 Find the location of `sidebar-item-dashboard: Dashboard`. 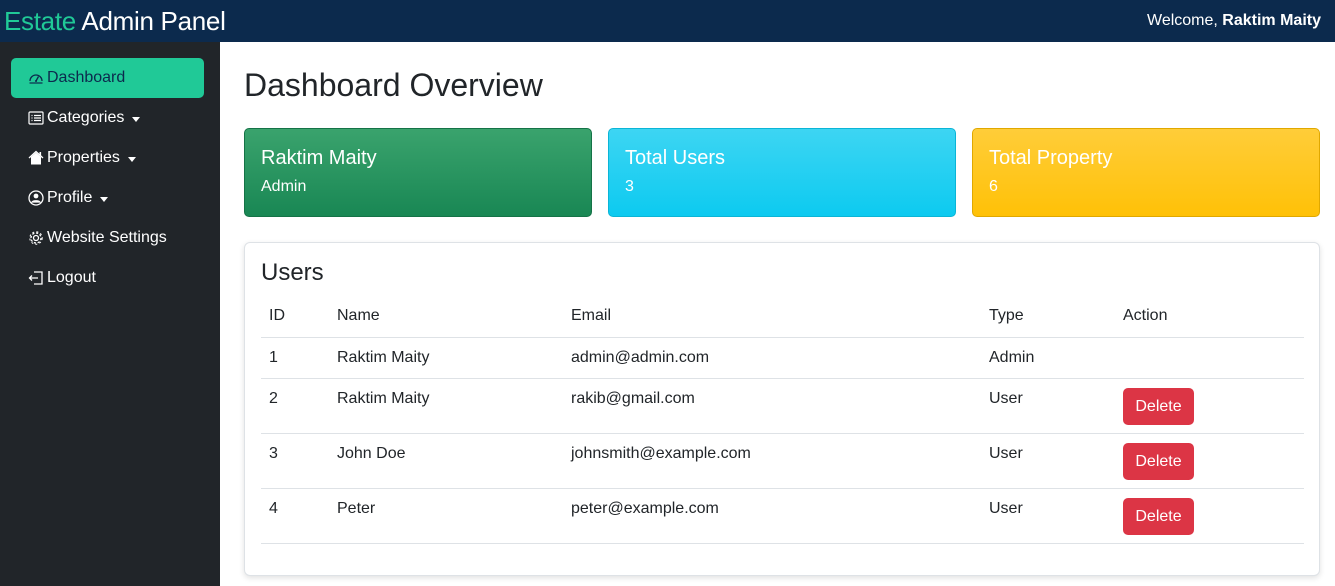

sidebar-item-dashboard: Dashboard is located at coordinates (107, 78).